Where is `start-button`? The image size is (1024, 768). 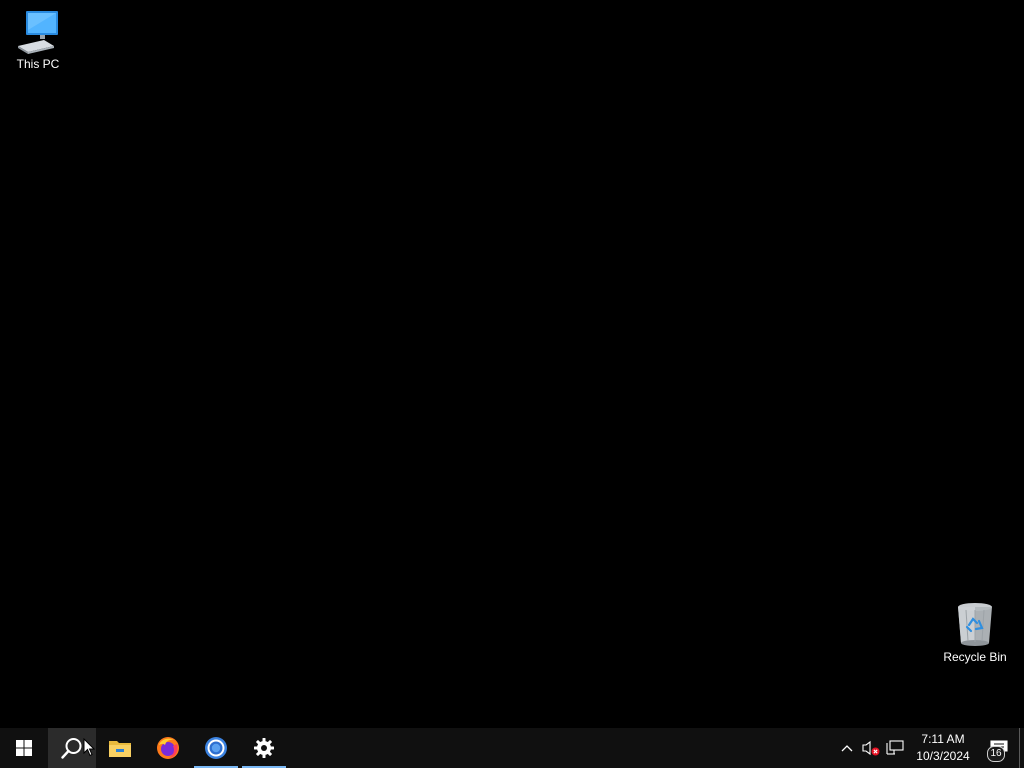
start-button is located at coordinates (24, 748).